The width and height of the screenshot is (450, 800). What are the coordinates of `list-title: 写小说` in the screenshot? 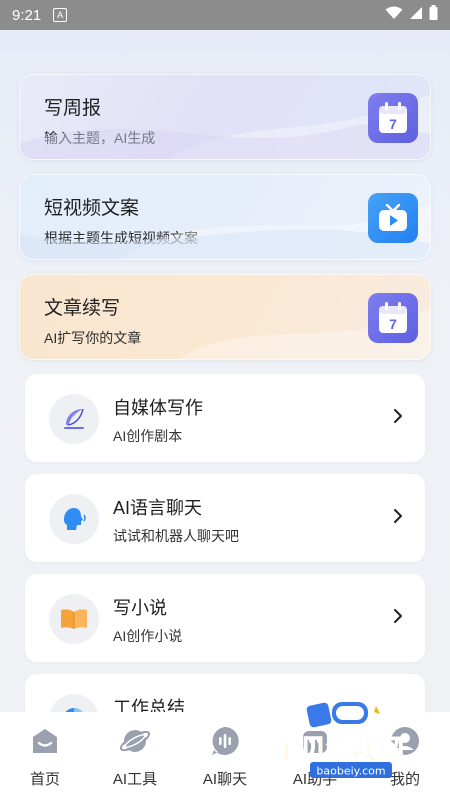 It's located at (140, 608).